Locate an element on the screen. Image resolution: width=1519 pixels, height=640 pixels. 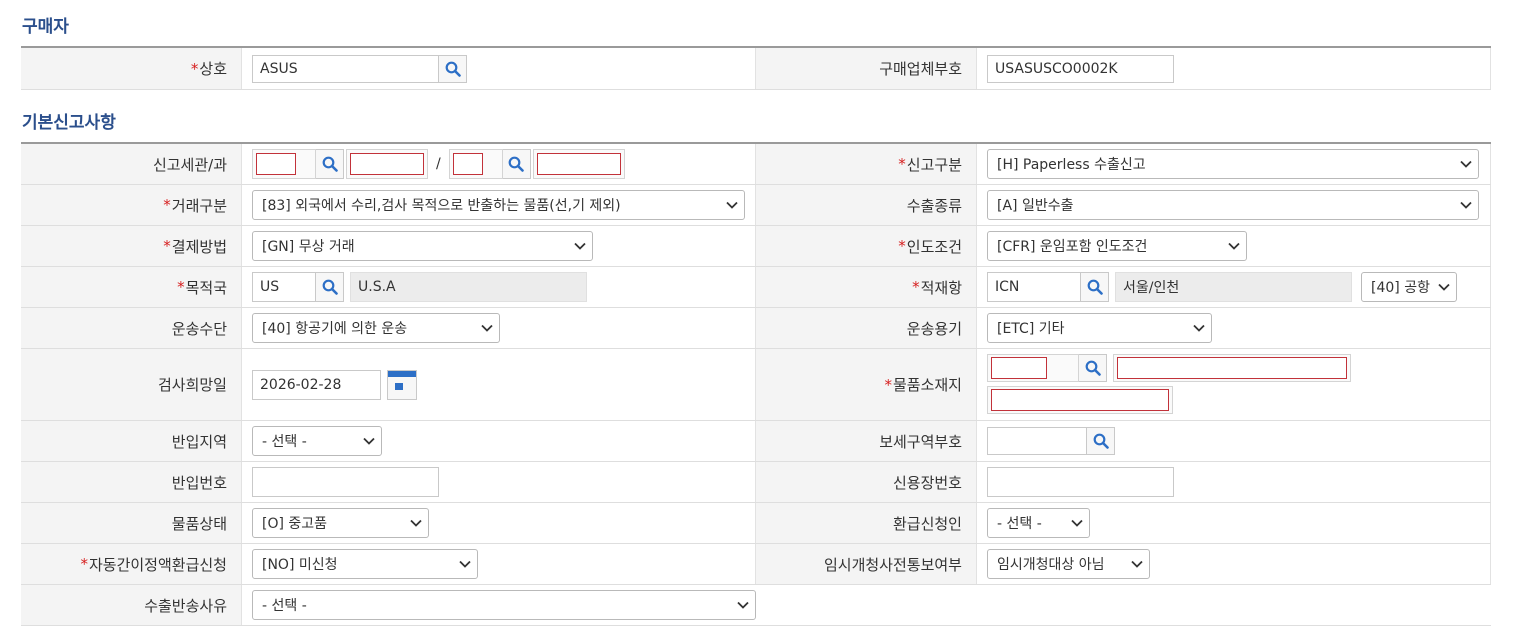
destination-name-input: U.S.A is located at coordinates (468, 287).